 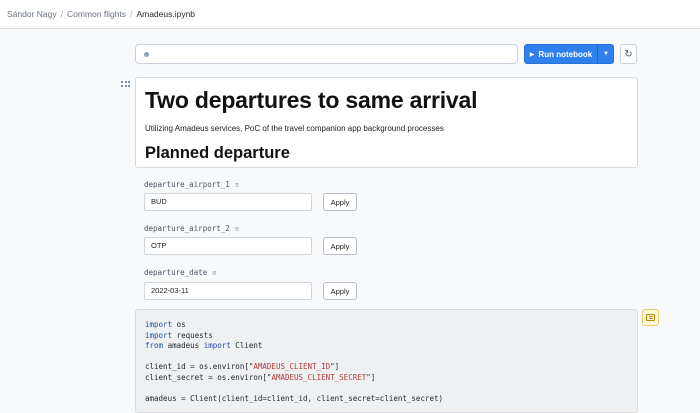 I want to click on param-label-departure-airport-2: departure_airport_2 ≡, so click(x=191, y=228).